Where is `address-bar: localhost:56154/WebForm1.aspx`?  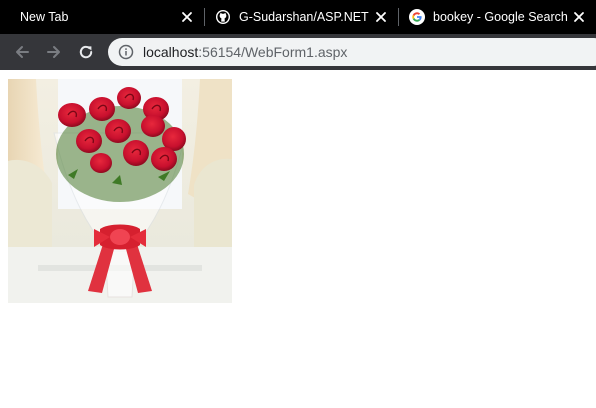
address-bar: localhost:56154/WebForm1.aspx is located at coordinates (352, 52).